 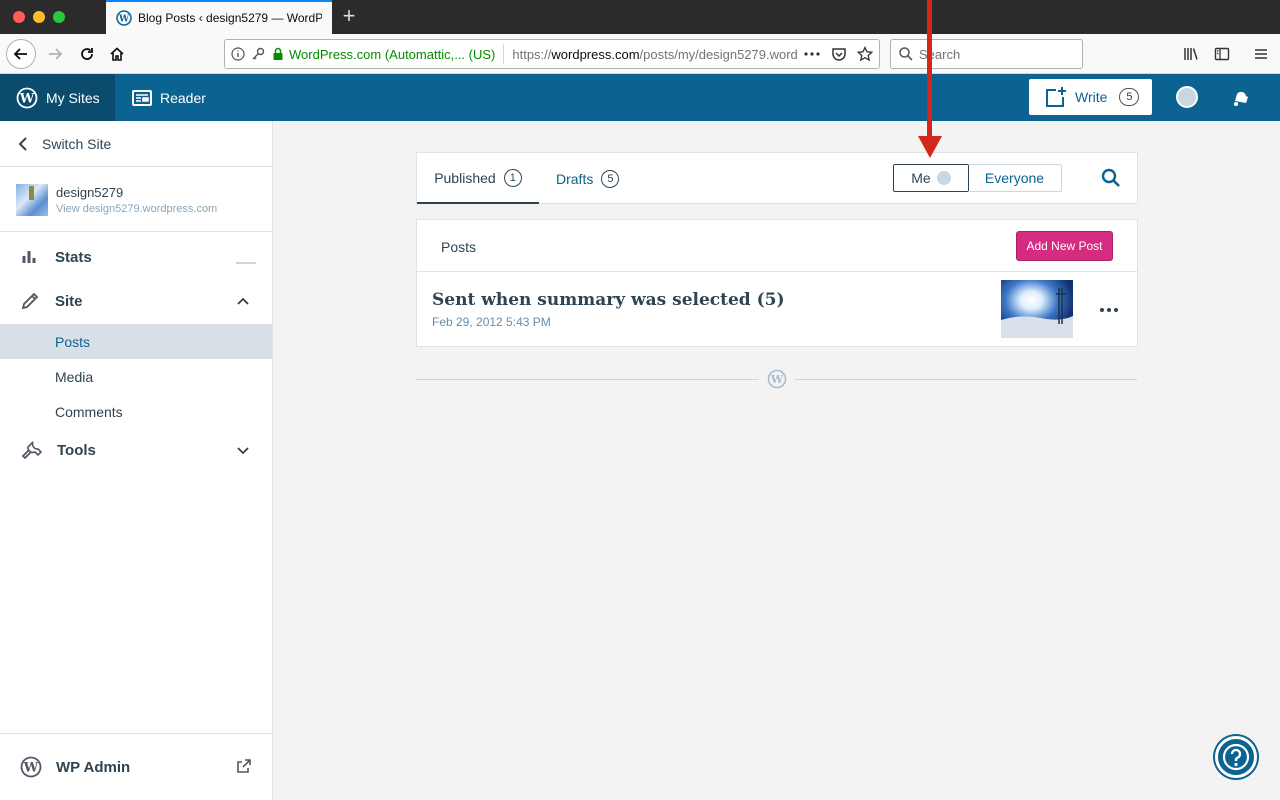 I want to click on arrow-left-icon, so click(x=20, y=54).